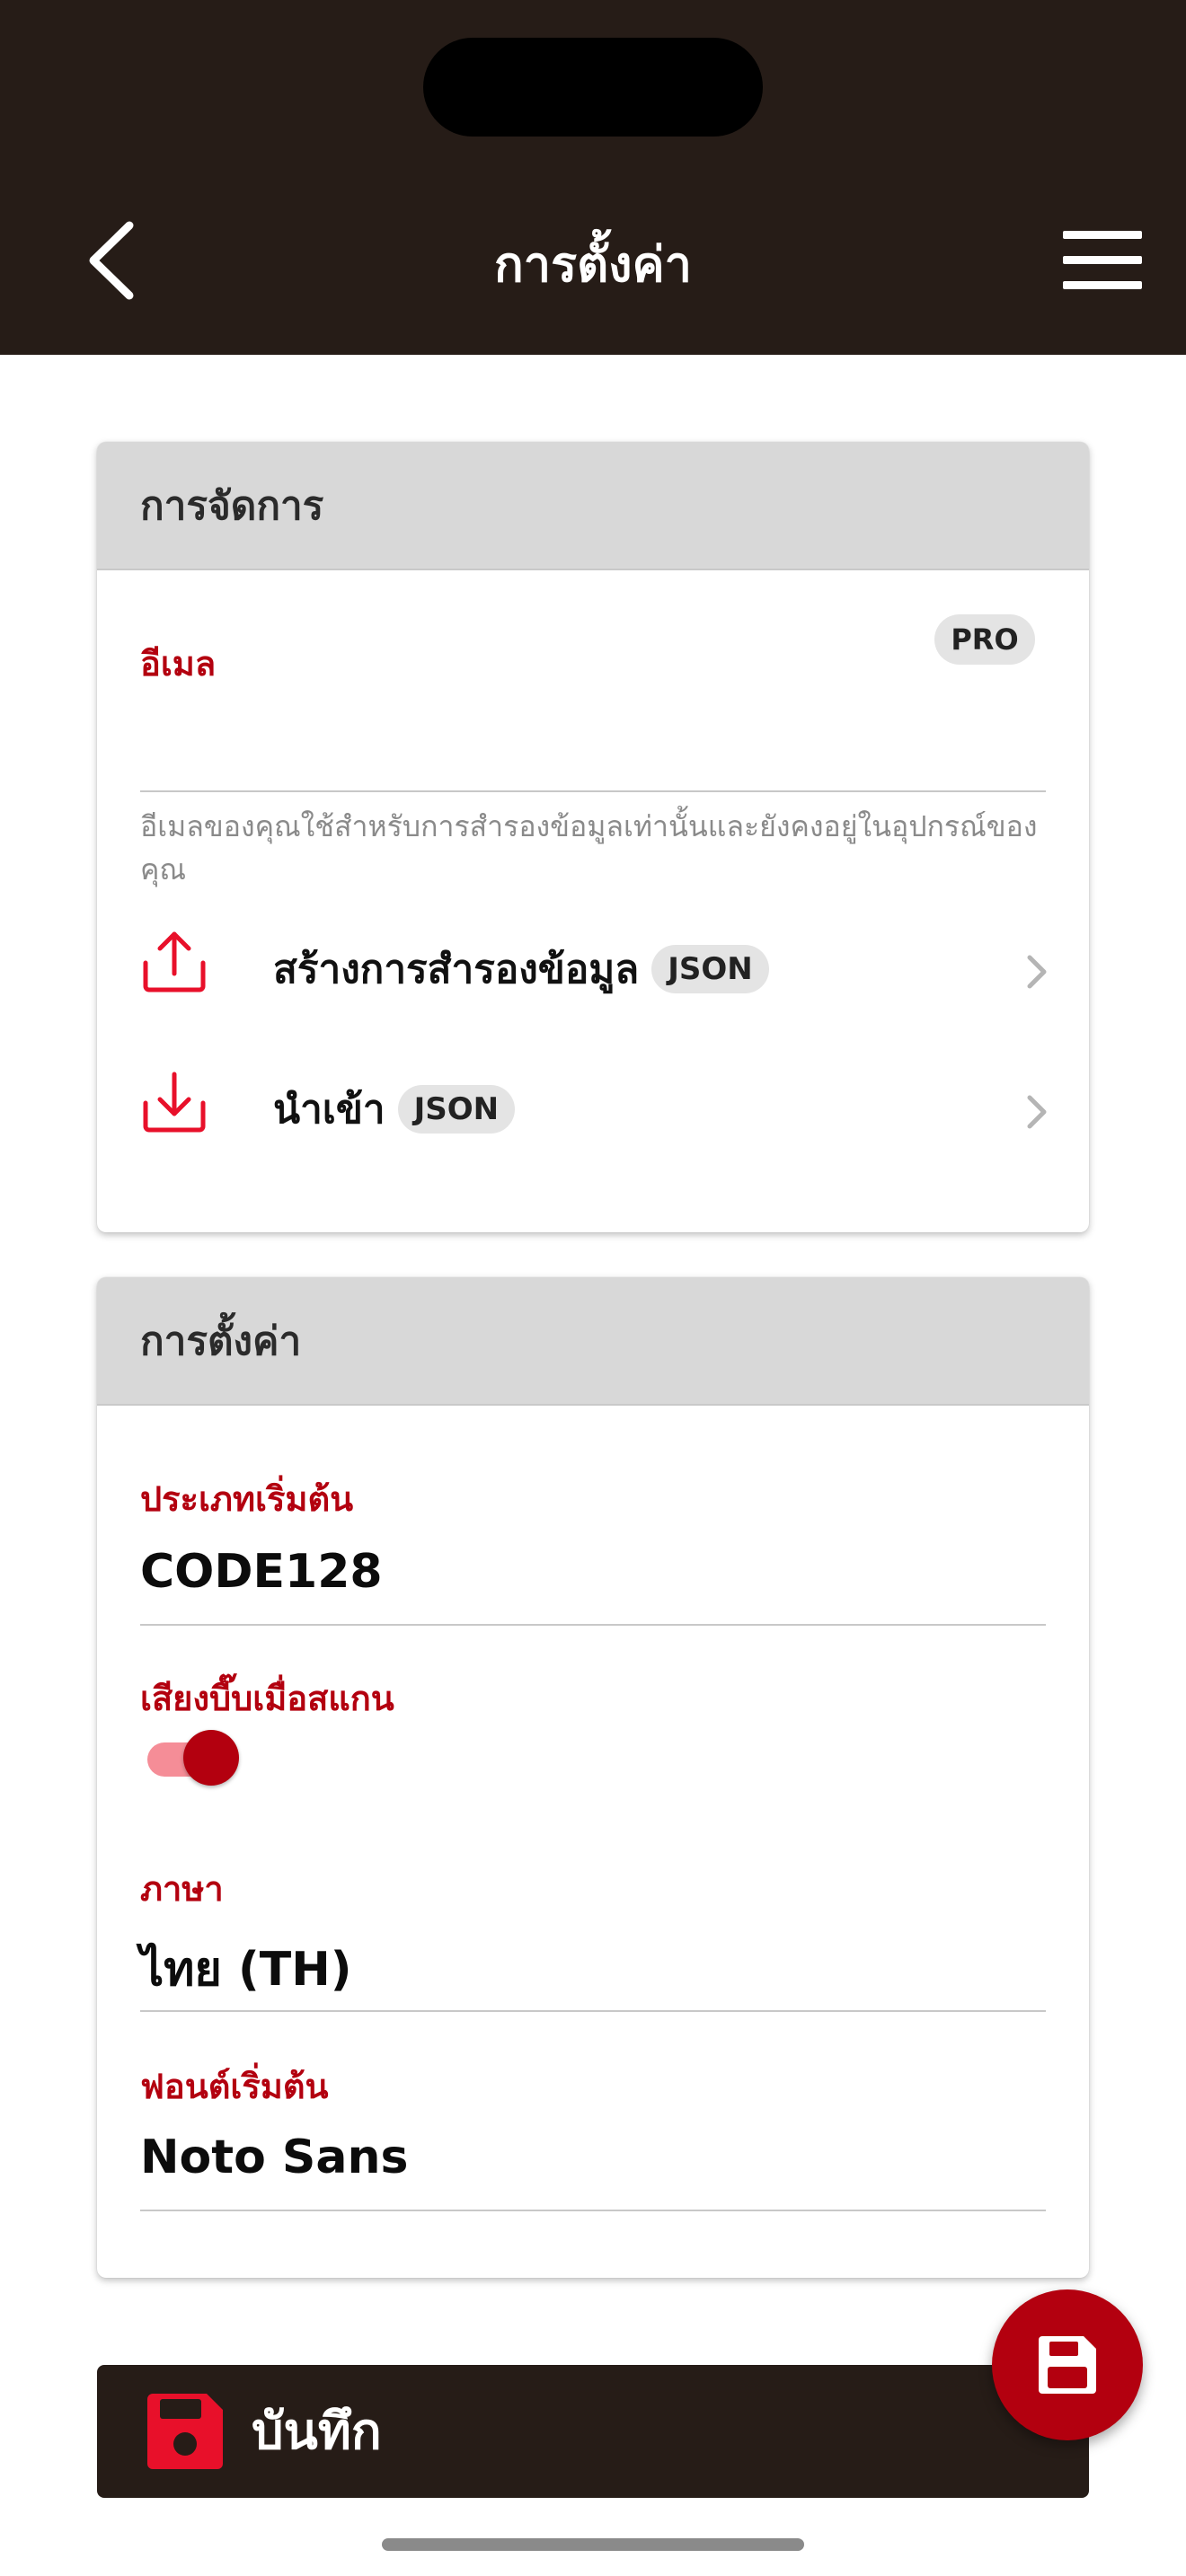 Image resolution: width=1186 pixels, height=2576 pixels. I want to click on app-header: การตั้งค่า, so click(593, 177).